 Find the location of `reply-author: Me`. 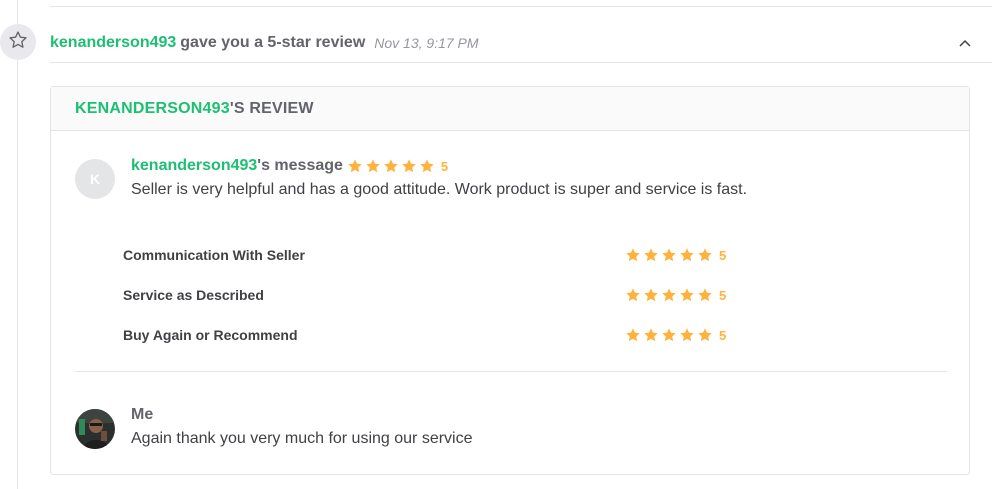

reply-author: Me is located at coordinates (142, 414).